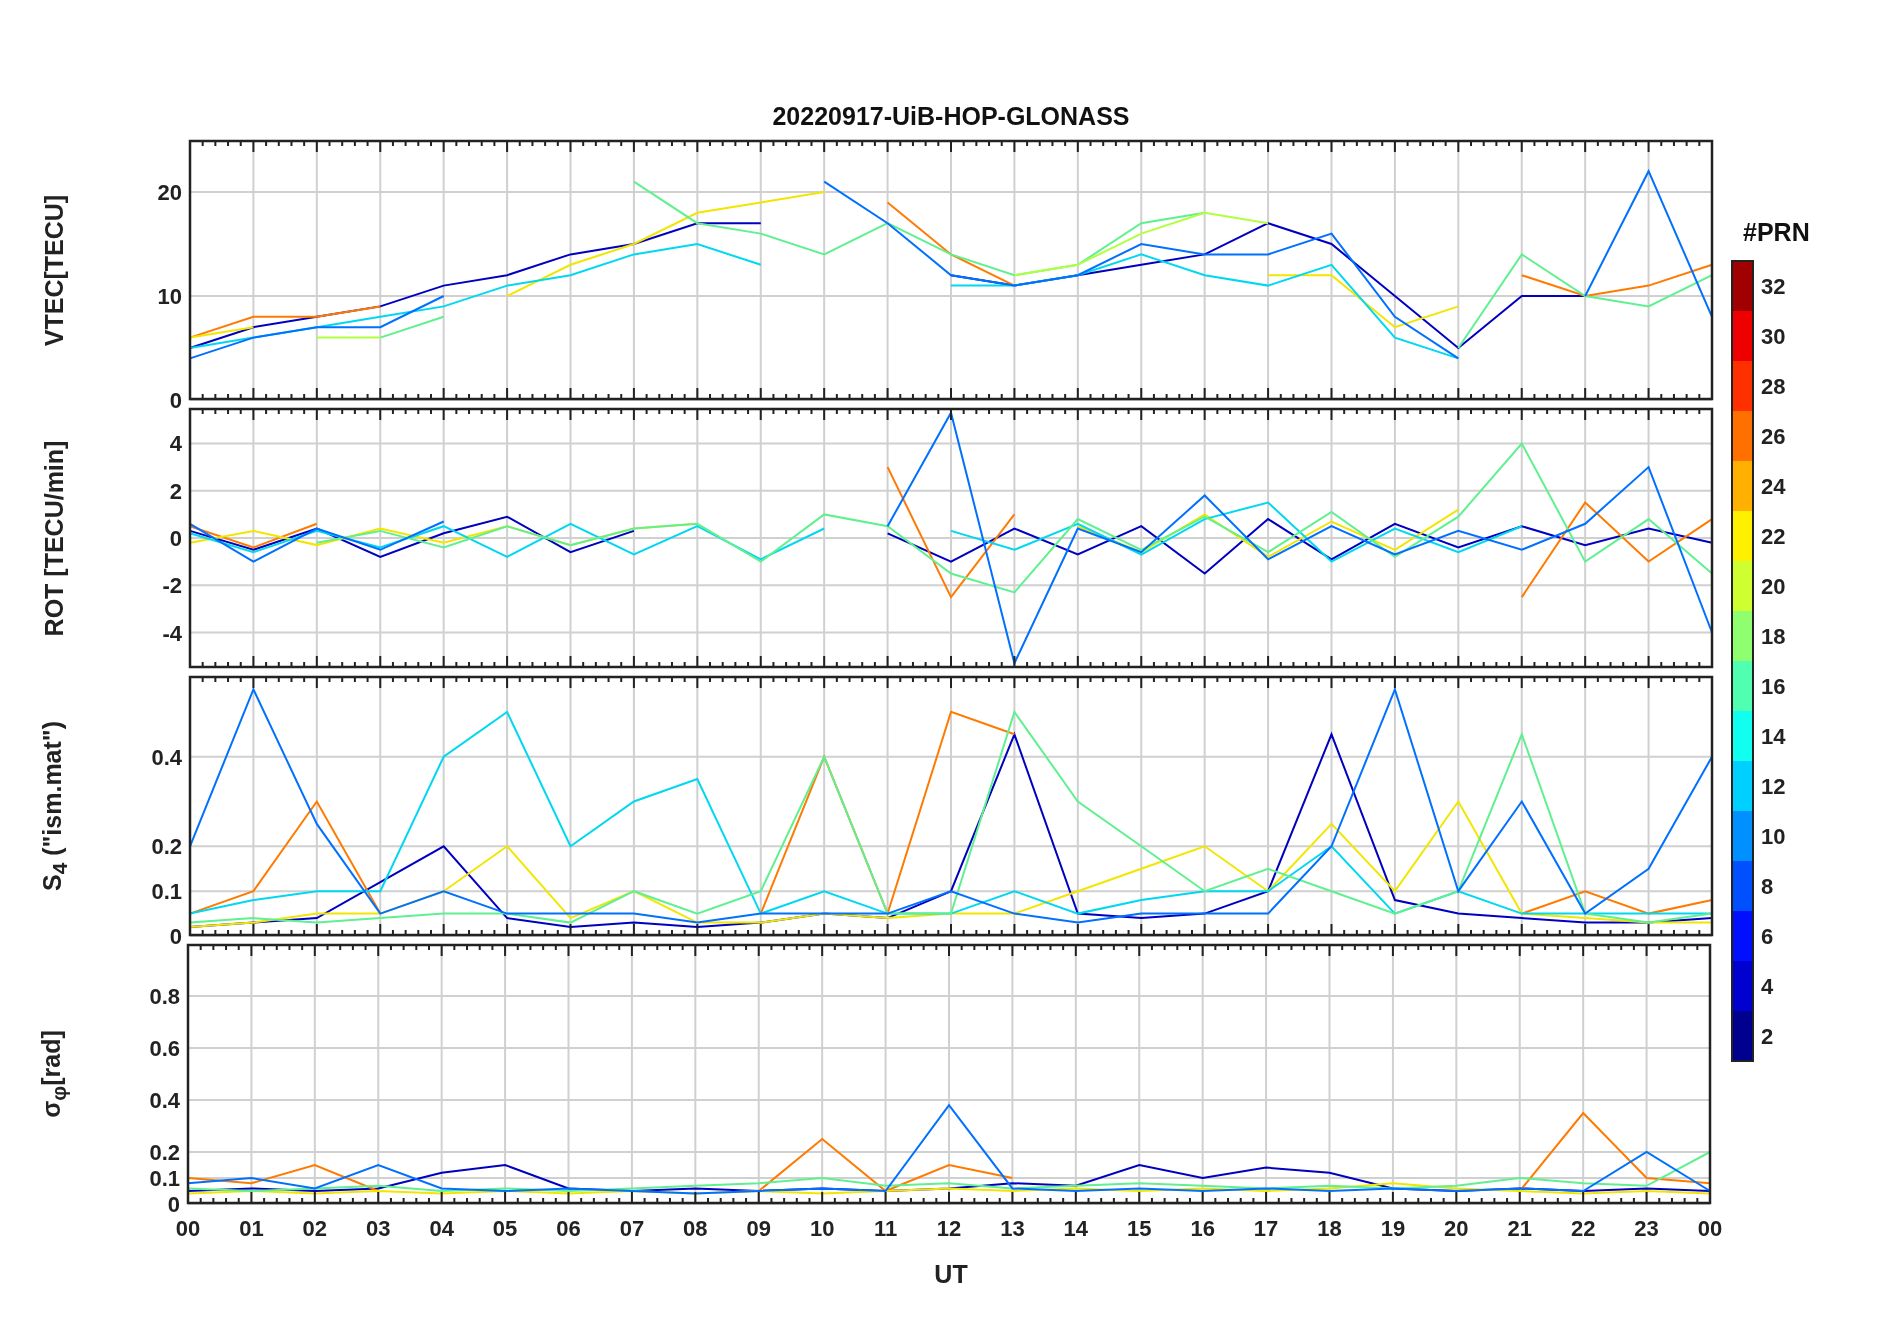 This screenshot has height=1330, width=1902. Describe the element at coordinates (1777, 233) in the screenshot. I see `colorbar-label: #PRN` at that location.